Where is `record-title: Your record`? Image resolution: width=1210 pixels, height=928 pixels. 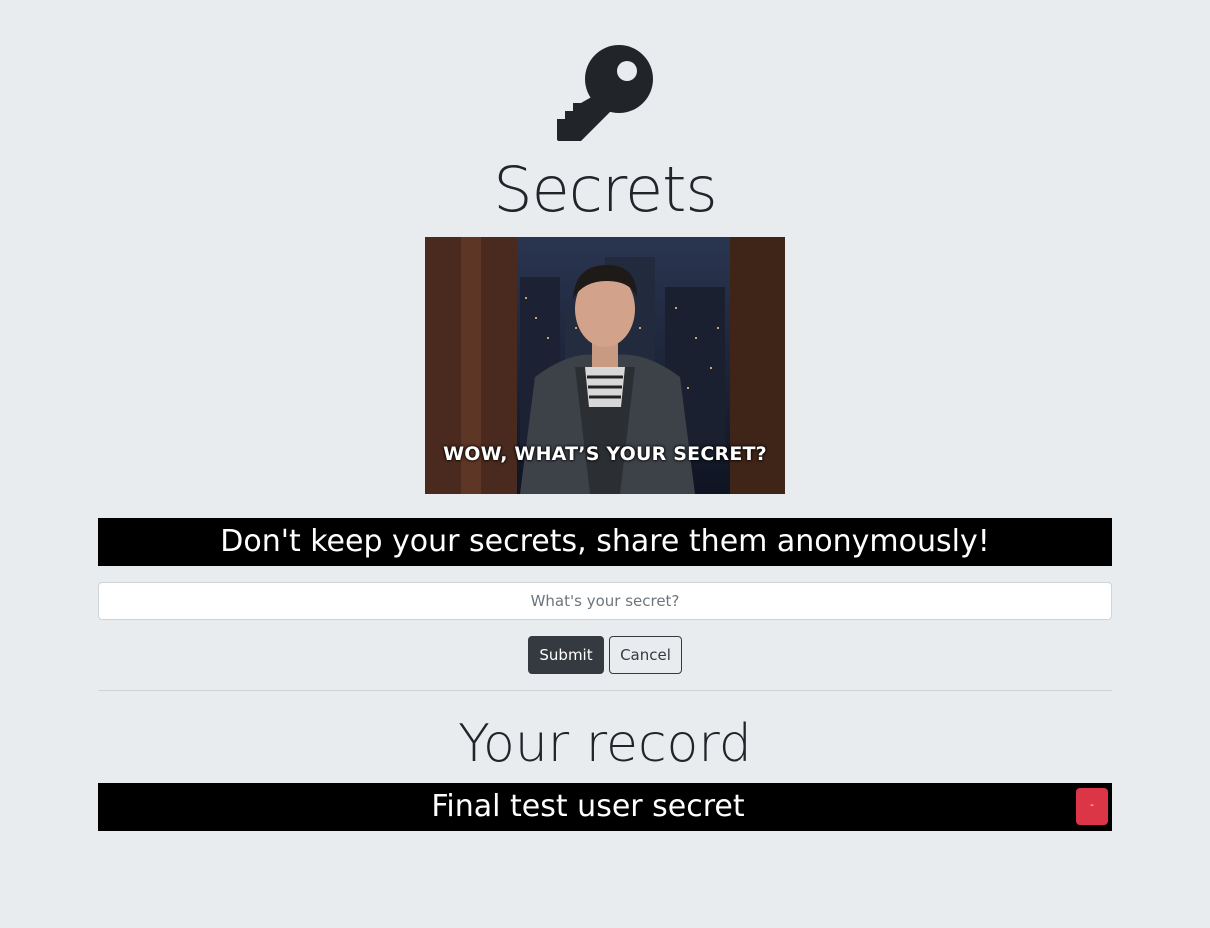 record-title: Your record is located at coordinates (605, 744).